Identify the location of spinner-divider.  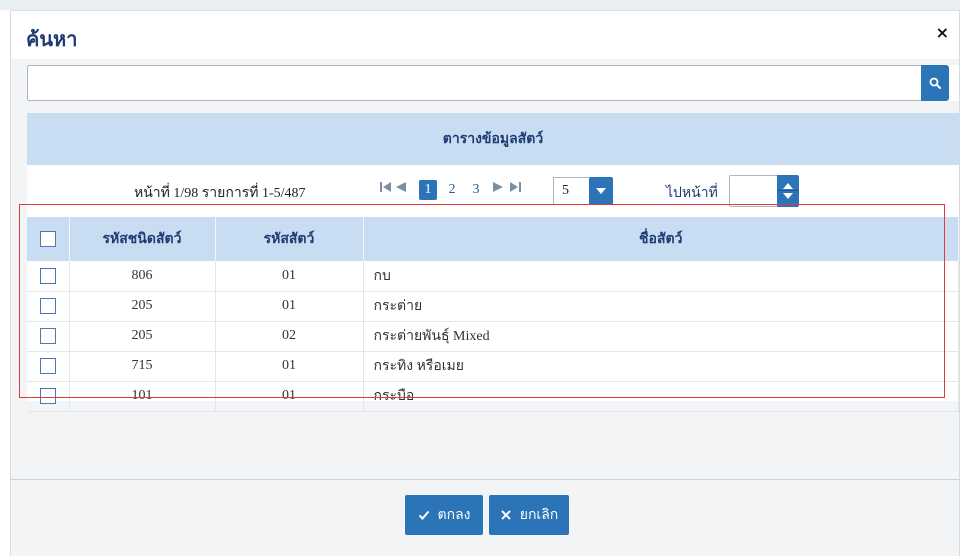
(788, 190).